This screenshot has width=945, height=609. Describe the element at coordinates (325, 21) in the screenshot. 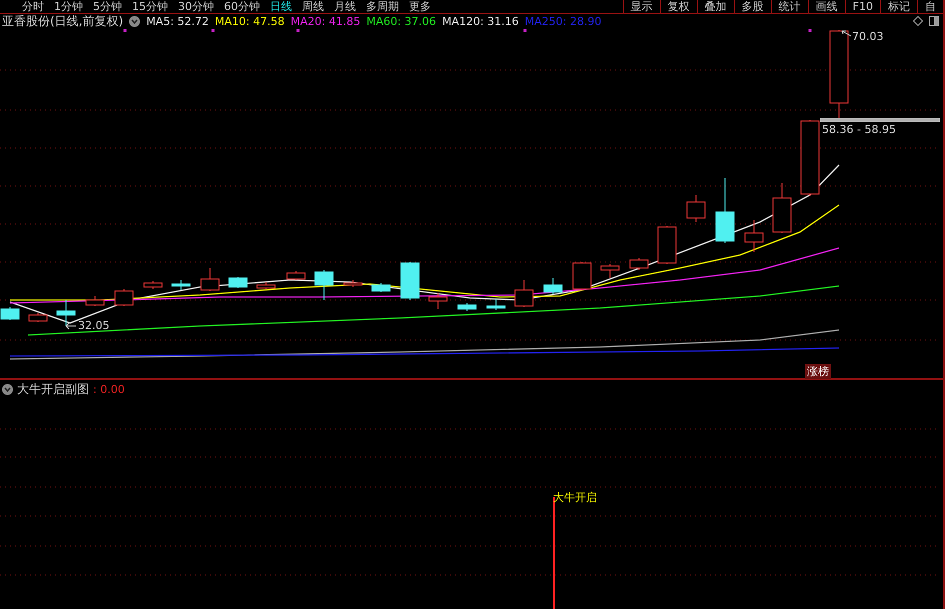

I see `indicator-value: MA20: 41.85` at that location.